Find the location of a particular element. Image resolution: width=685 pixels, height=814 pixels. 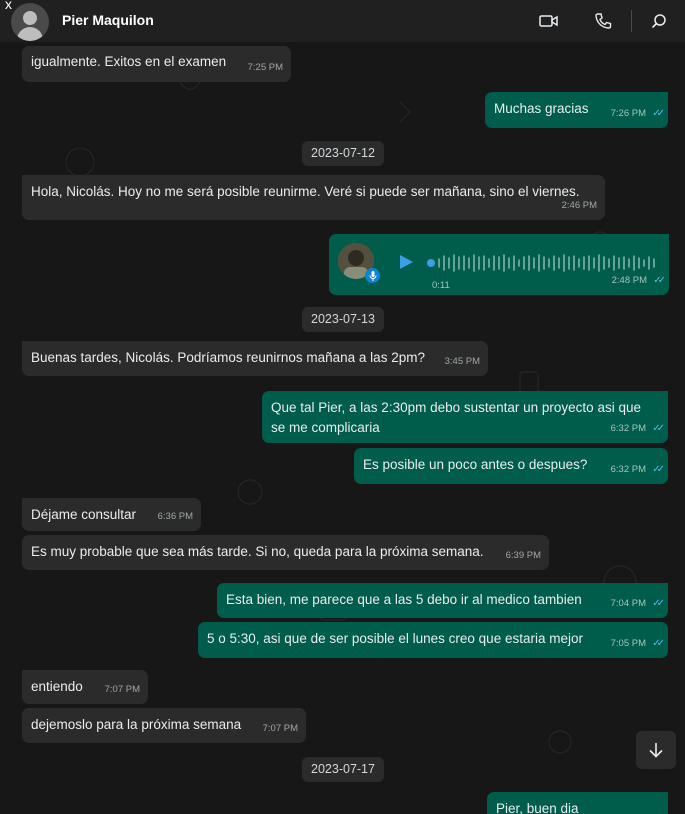

message-text: Muchas gracias is located at coordinates (541, 108).